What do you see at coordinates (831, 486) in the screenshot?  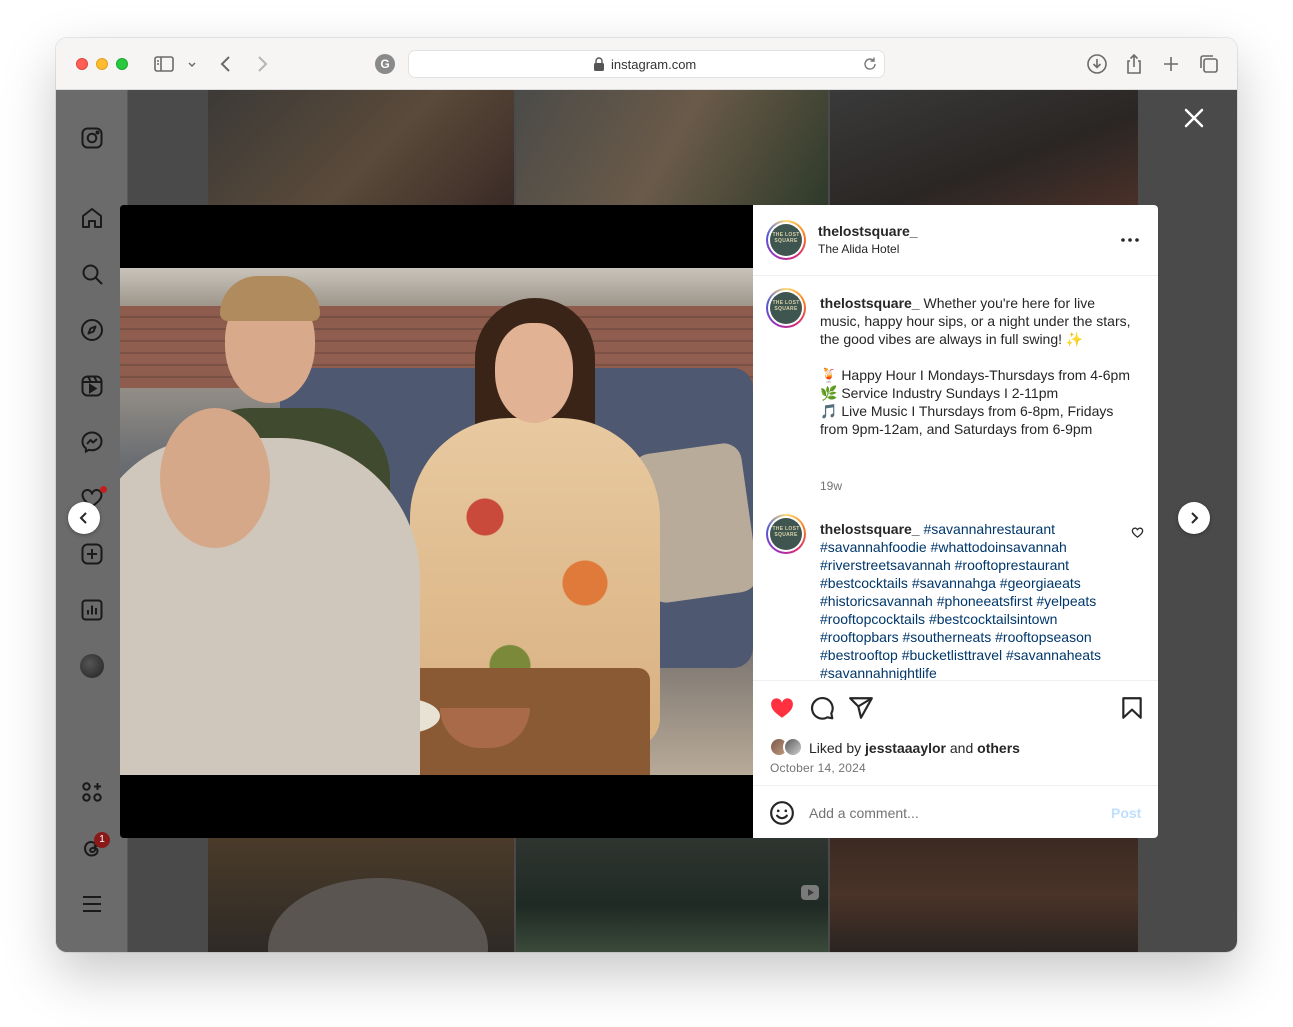 I see `caption-timestamp: 19w` at bounding box center [831, 486].